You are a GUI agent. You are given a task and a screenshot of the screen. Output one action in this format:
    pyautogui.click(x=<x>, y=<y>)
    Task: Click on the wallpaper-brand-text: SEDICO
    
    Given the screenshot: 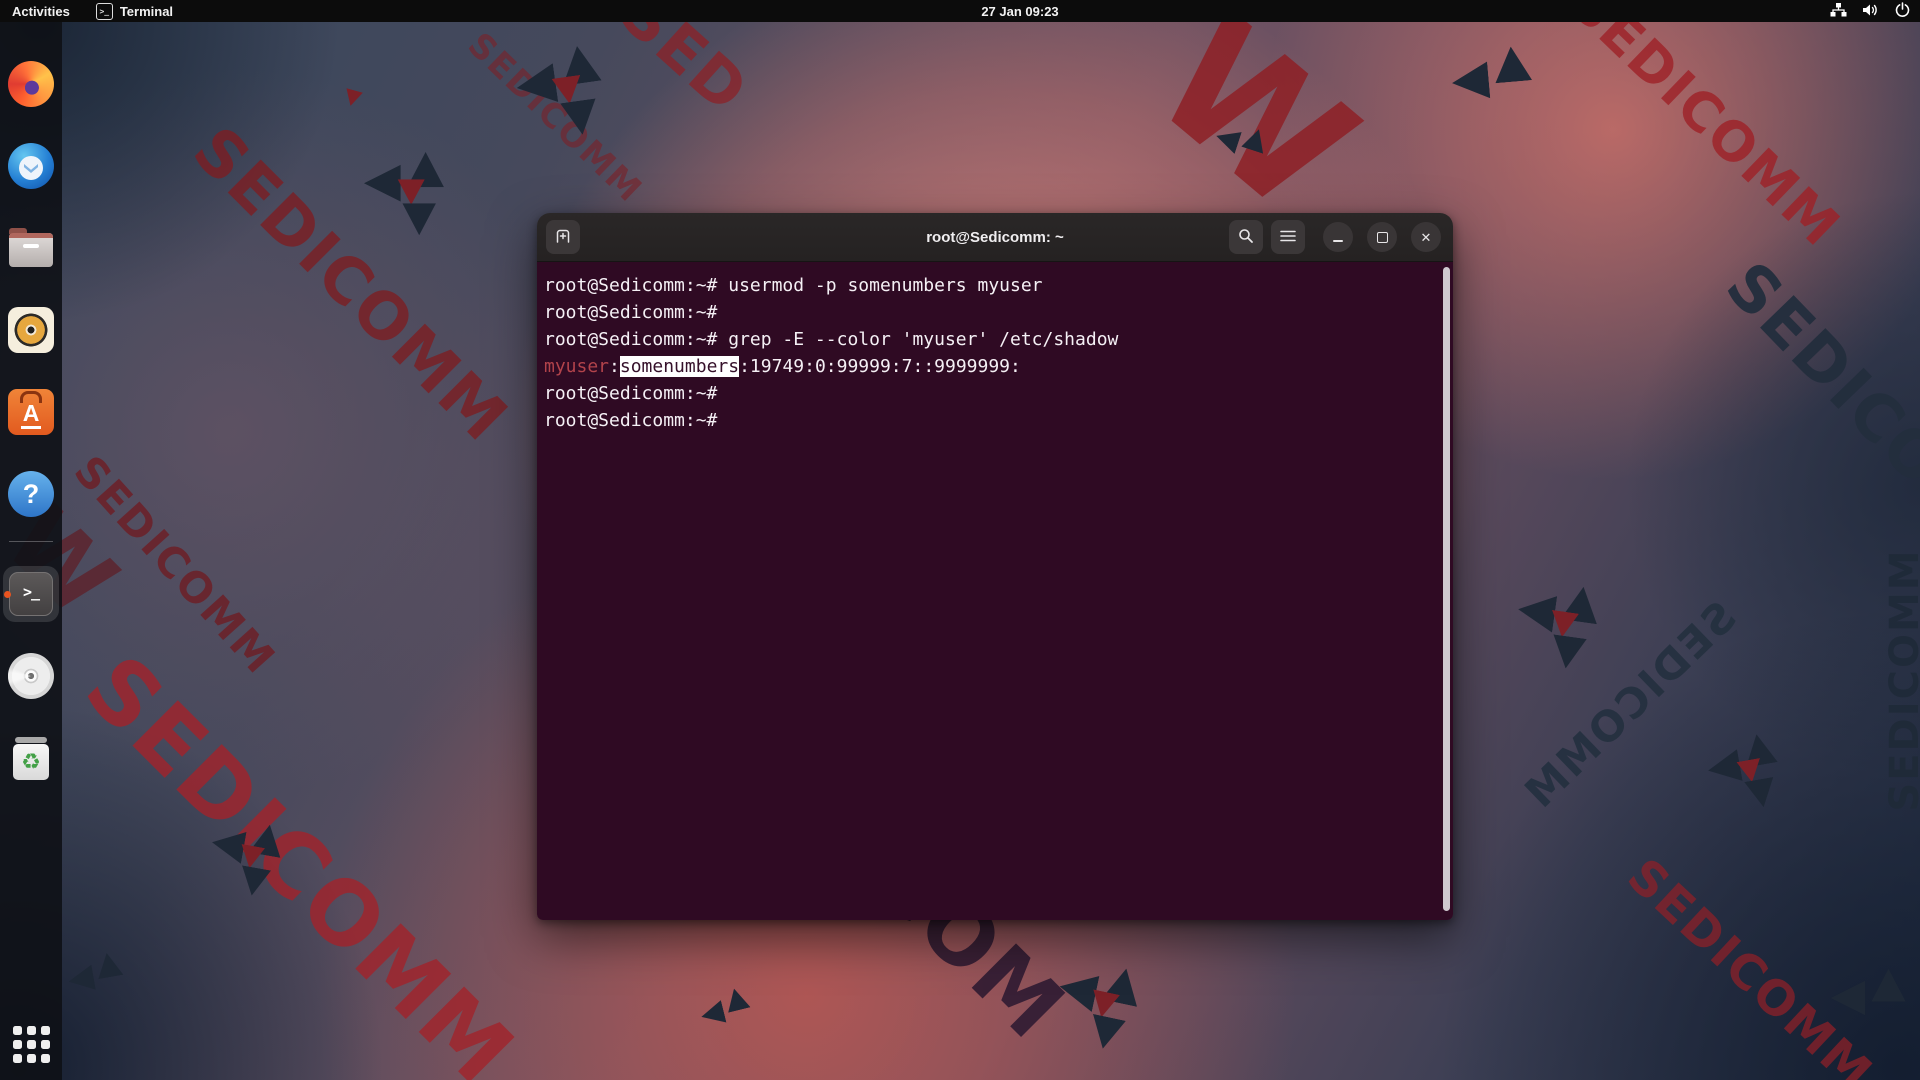 What is the action you would take?
    pyautogui.click(x=1815, y=375)
    